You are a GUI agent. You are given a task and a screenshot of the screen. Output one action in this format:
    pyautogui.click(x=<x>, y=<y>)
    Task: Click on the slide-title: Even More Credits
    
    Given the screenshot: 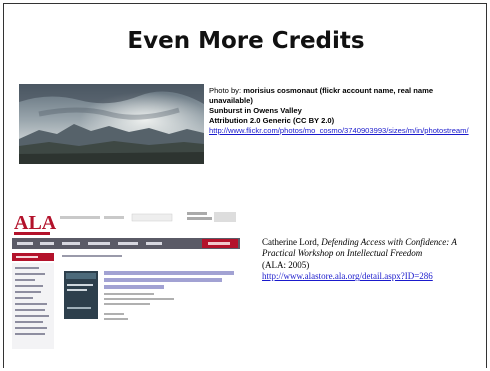 What is the action you would take?
    pyautogui.click(x=246, y=41)
    